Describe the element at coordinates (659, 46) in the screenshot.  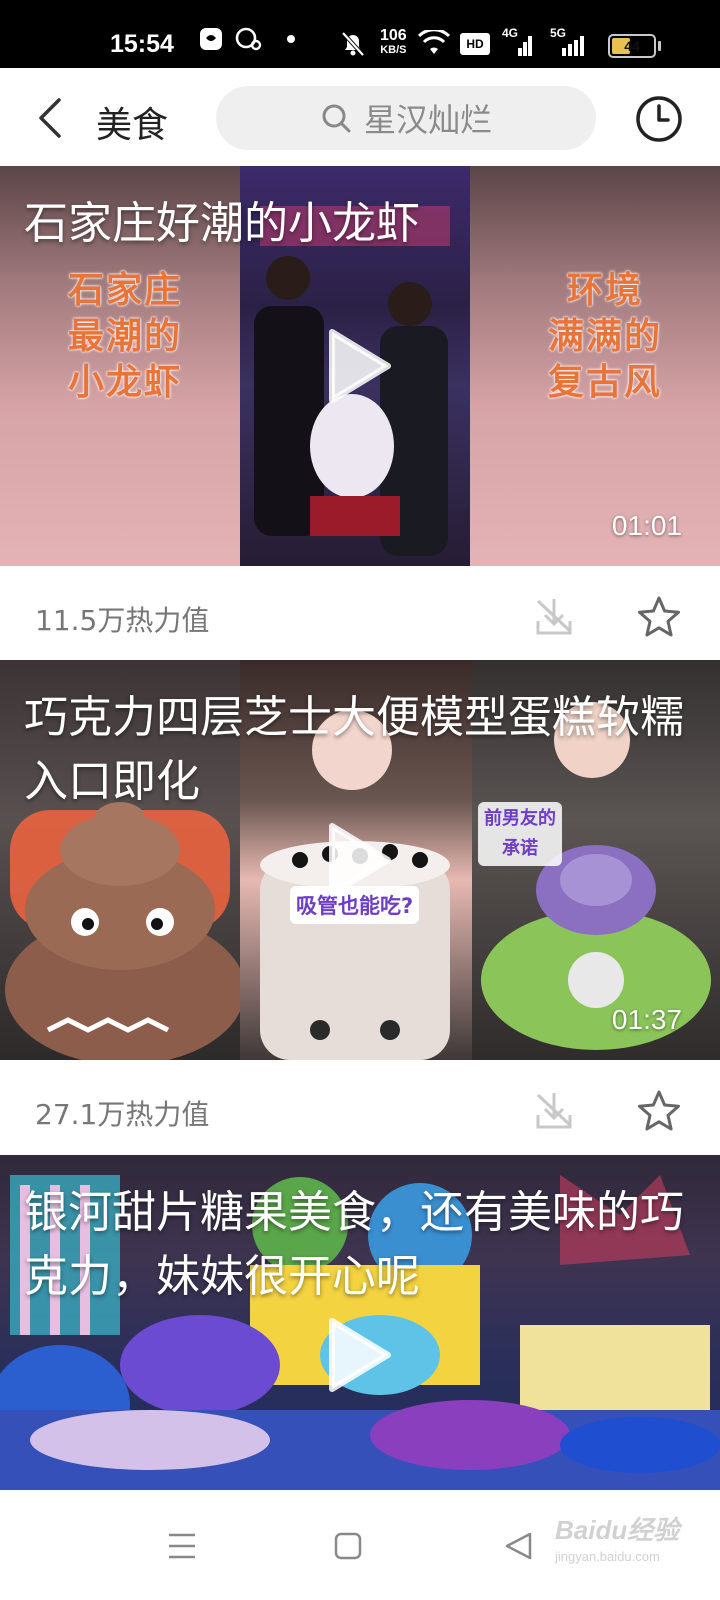
I see `battery-tip` at that location.